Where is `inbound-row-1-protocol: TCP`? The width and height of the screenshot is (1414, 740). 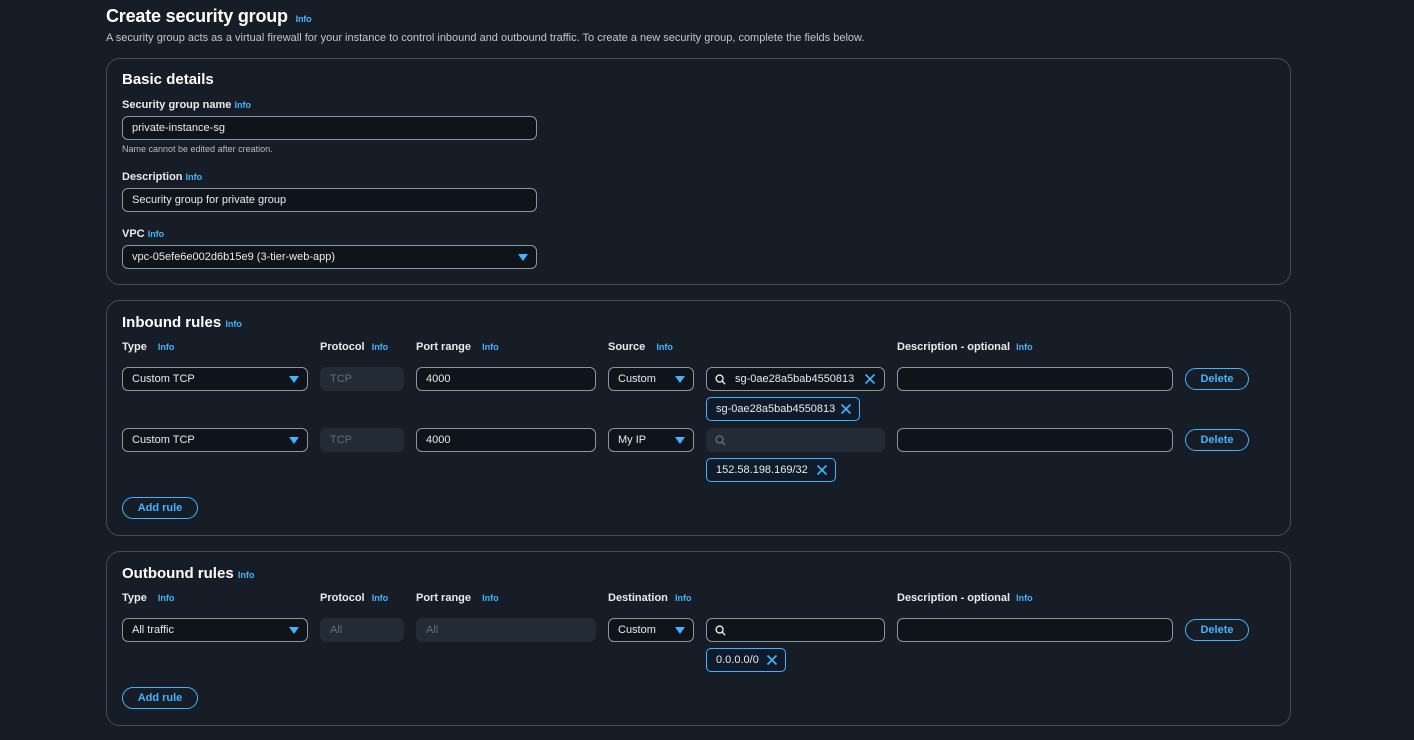
inbound-row-1-protocol: TCP is located at coordinates (362, 379).